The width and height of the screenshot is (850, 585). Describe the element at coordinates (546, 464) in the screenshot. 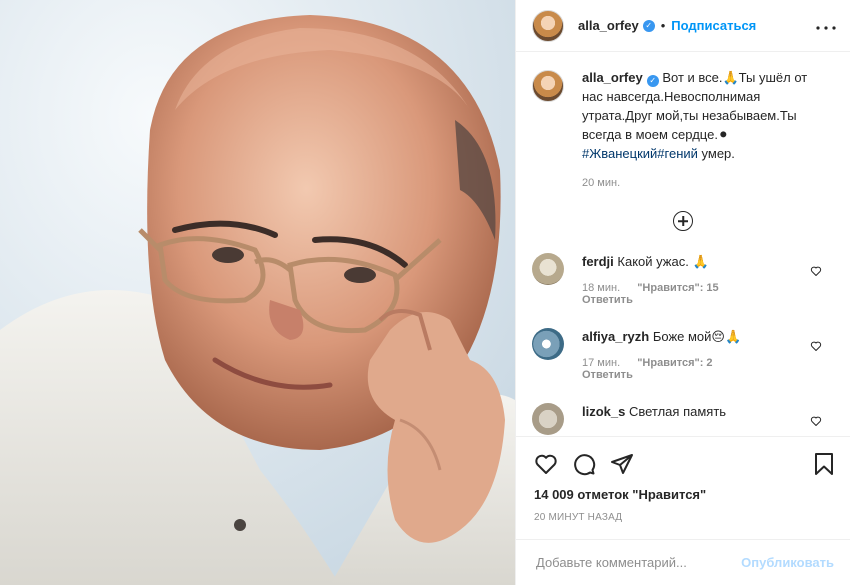

I see `like-heart-icon` at that location.